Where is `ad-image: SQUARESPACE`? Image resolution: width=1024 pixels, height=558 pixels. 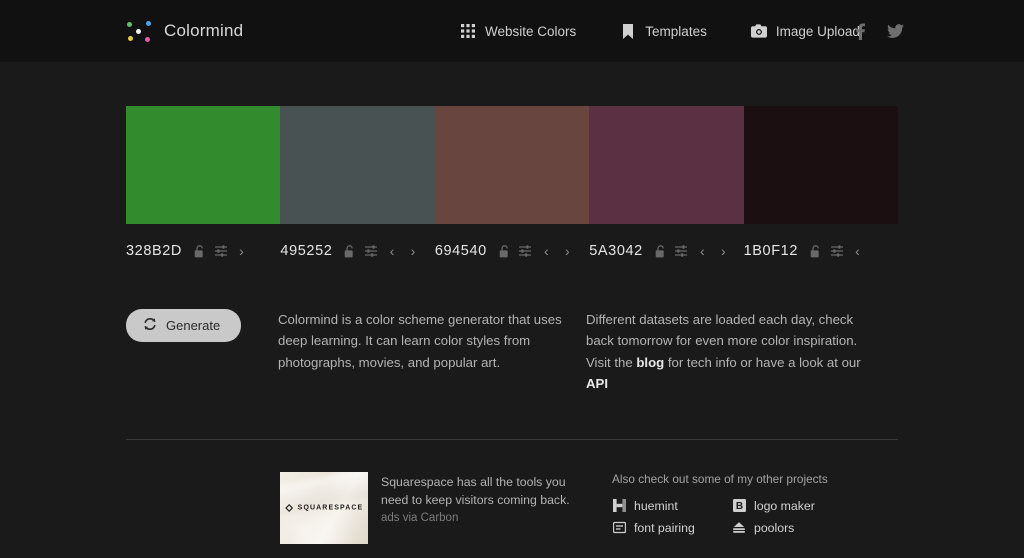
ad-image: SQUARESPACE is located at coordinates (324, 507).